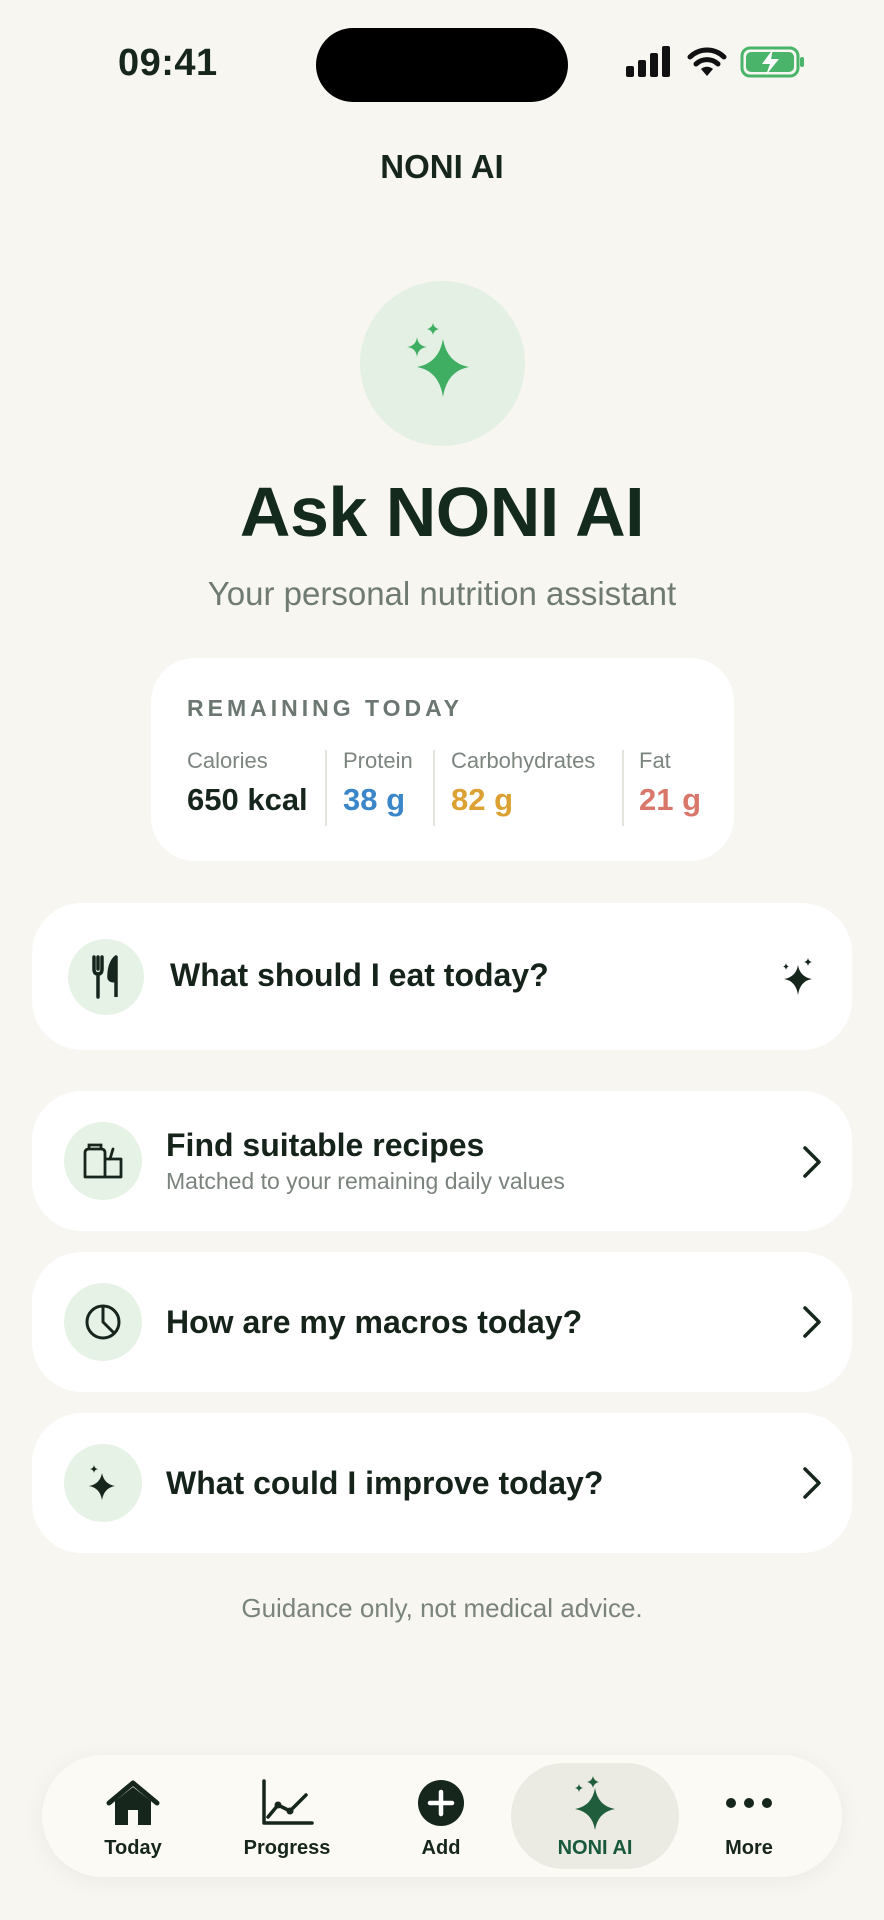 This screenshot has width=884, height=1920. I want to click on macro-label: Calories, so click(227, 760).